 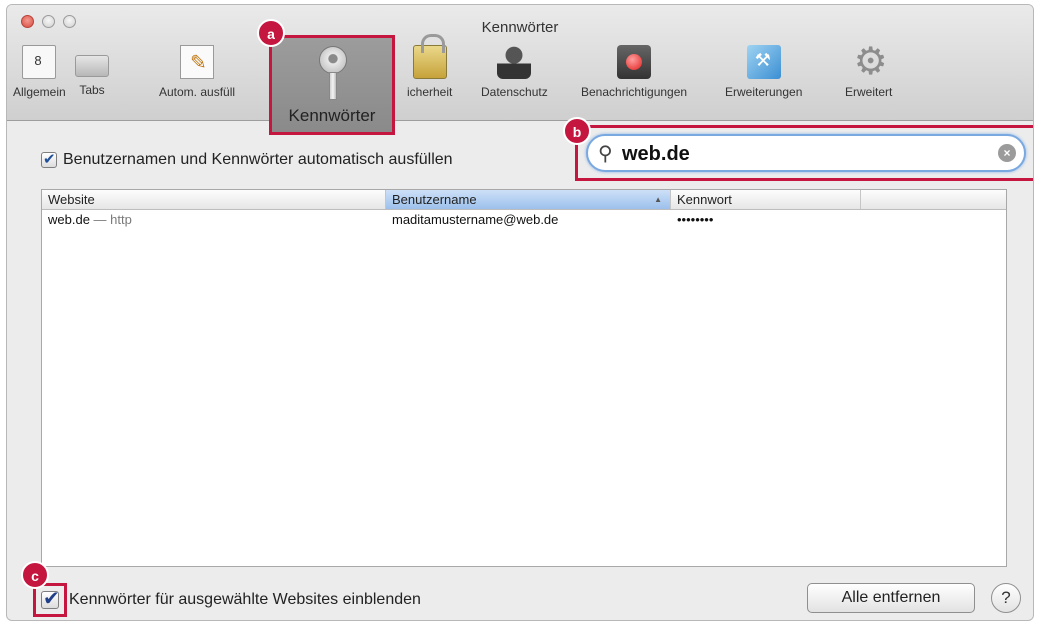 What do you see at coordinates (39, 62) in the screenshot?
I see `general-icon` at bounding box center [39, 62].